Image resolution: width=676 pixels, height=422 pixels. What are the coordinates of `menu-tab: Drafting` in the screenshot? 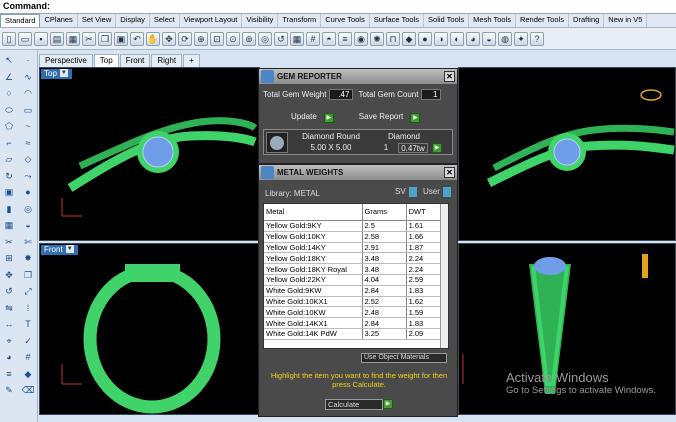 It's located at (587, 20).